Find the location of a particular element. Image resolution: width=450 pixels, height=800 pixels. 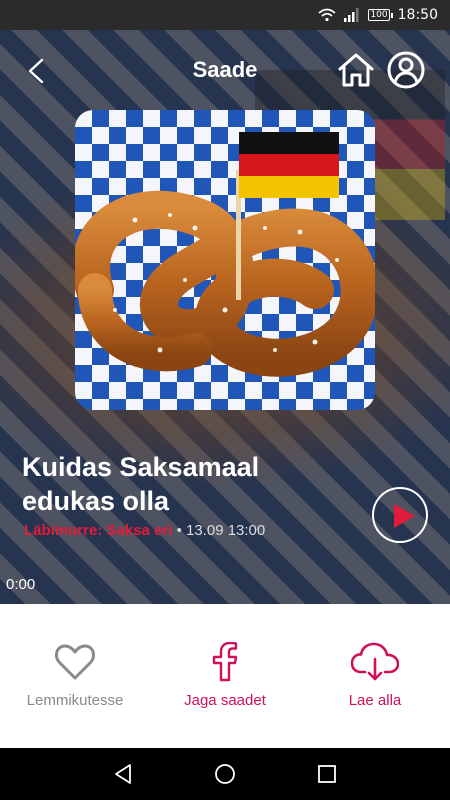

battery-icon: 100 is located at coordinates (380, 15).